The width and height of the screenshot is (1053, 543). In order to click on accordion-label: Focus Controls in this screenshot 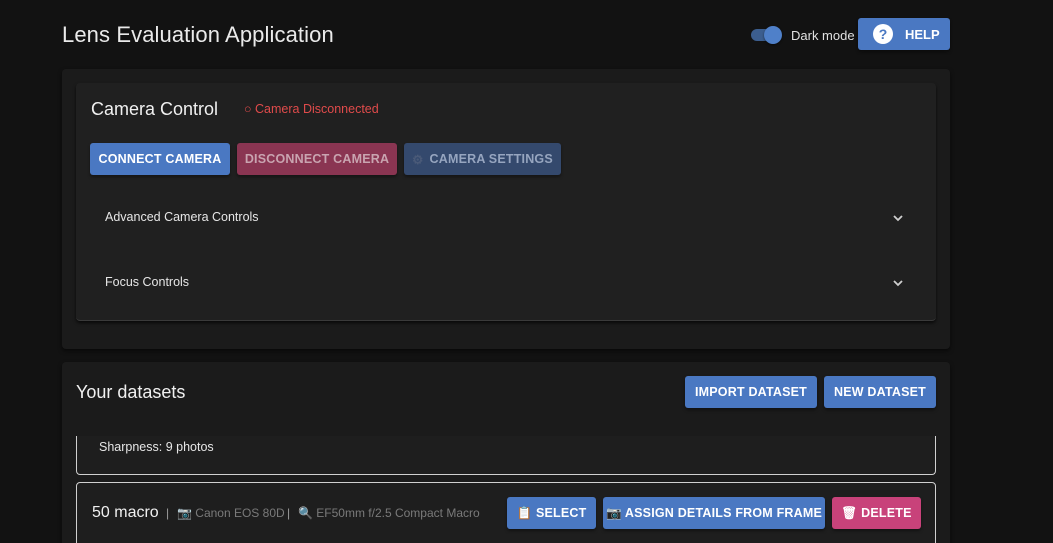, I will do `click(147, 282)`.